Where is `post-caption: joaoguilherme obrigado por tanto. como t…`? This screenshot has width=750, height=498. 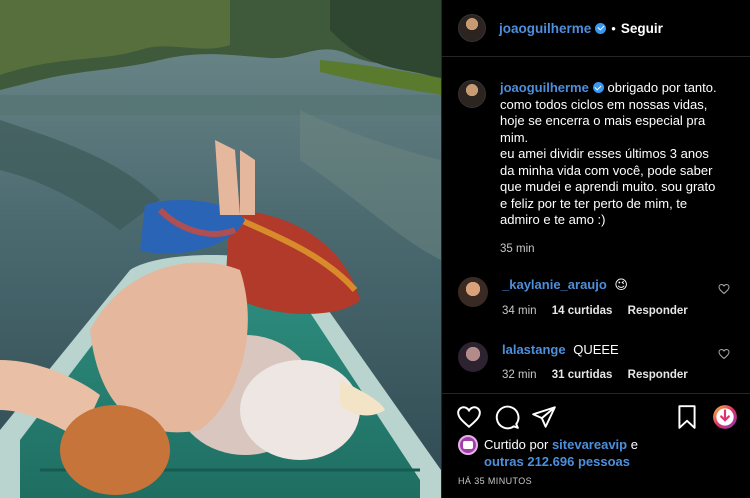
post-caption: joaoguilherme obrigado por tanto. como t… is located at coordinates (599, 154).